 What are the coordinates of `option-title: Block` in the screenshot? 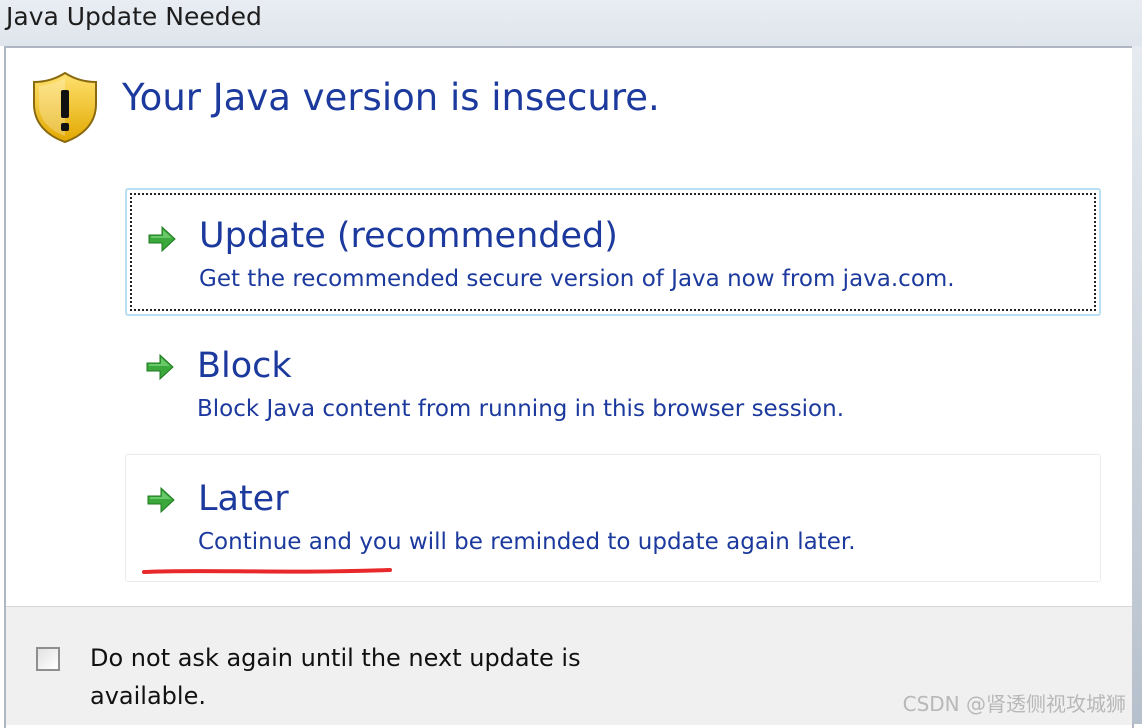 It's located at (244, 366).